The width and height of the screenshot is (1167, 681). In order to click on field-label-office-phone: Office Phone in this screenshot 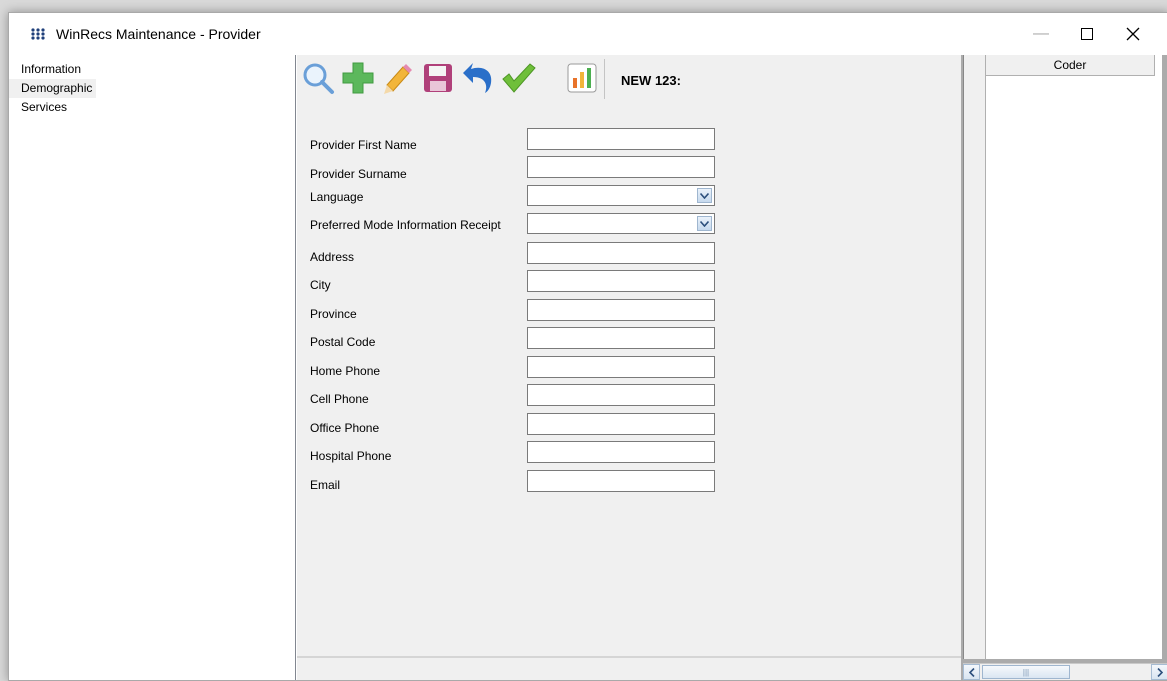, I will do `click(345, 428)`.